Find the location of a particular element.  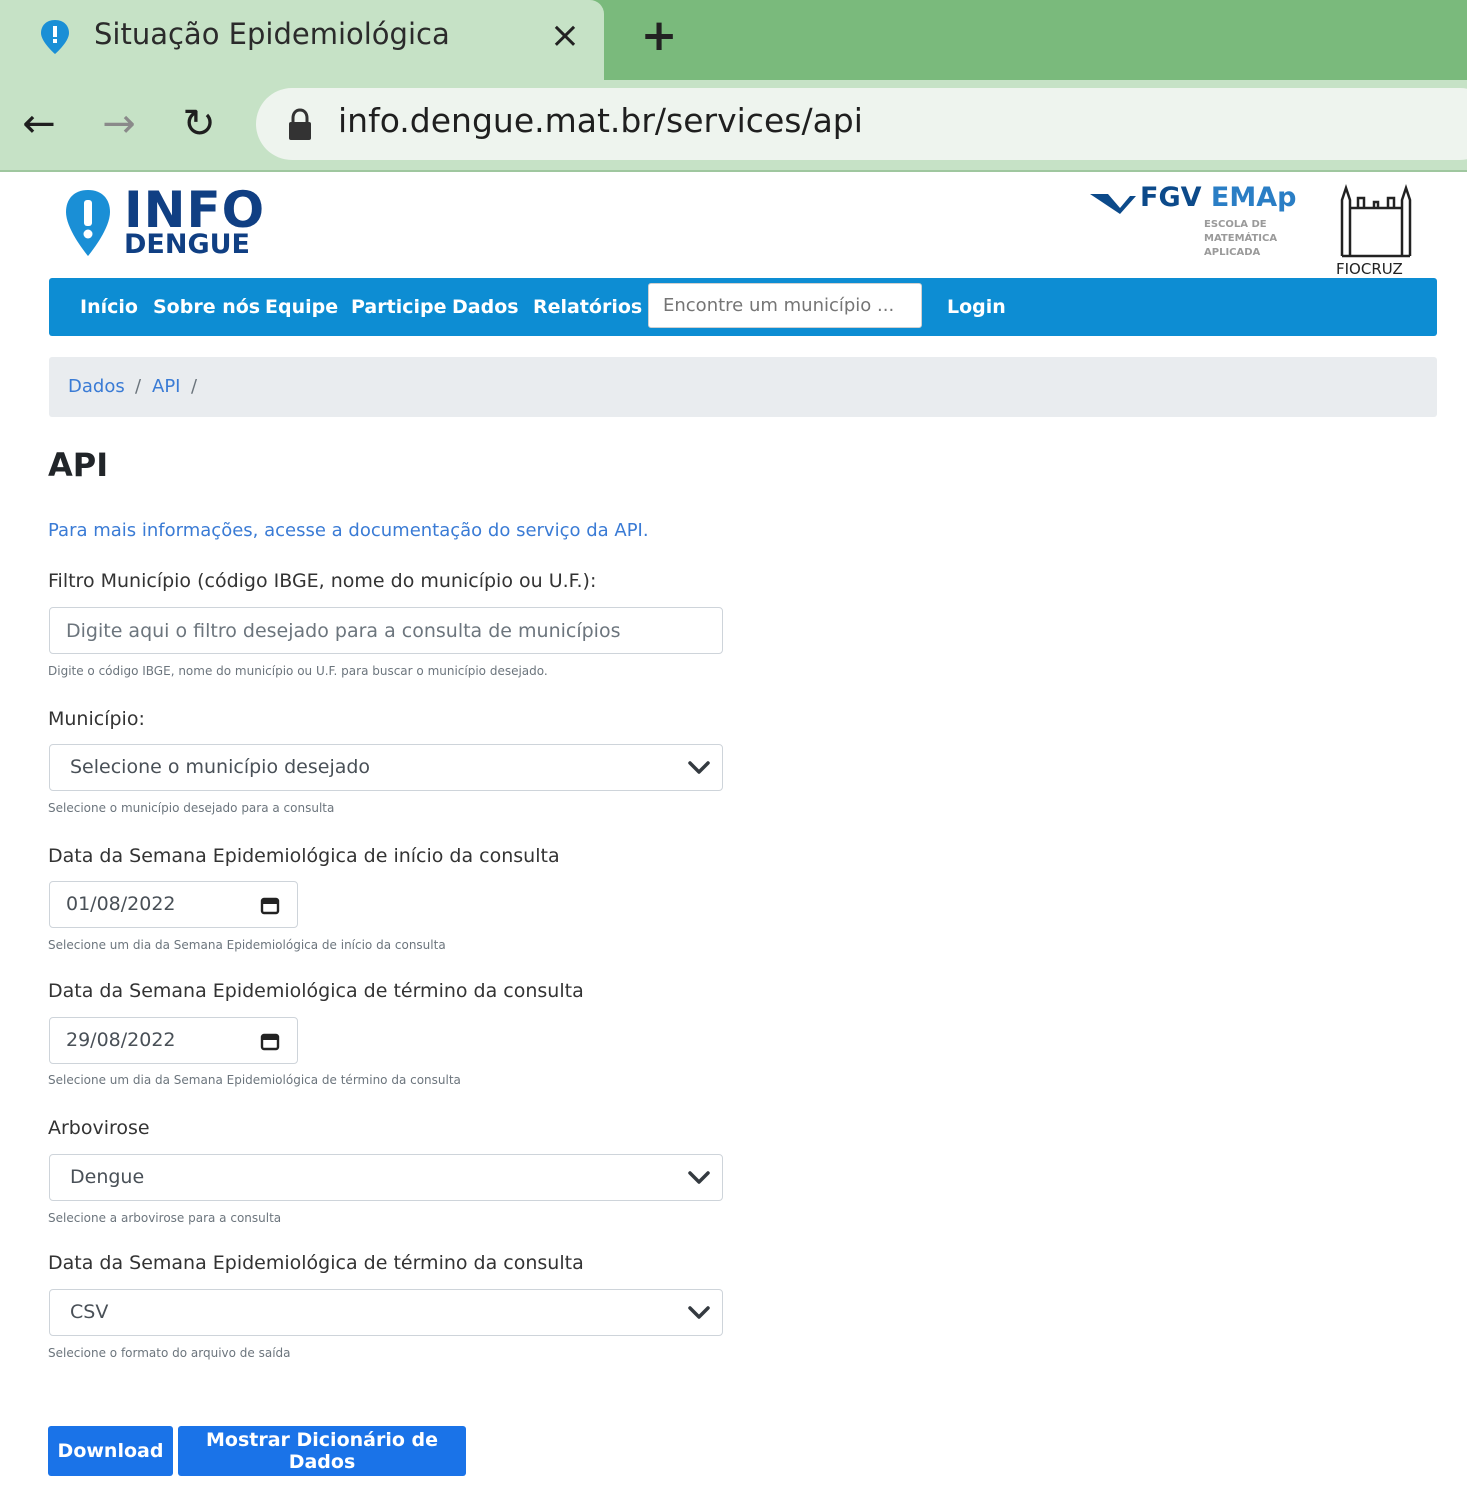

nav-item-relatorios: Relatórios is located at coordinates (587, 307).